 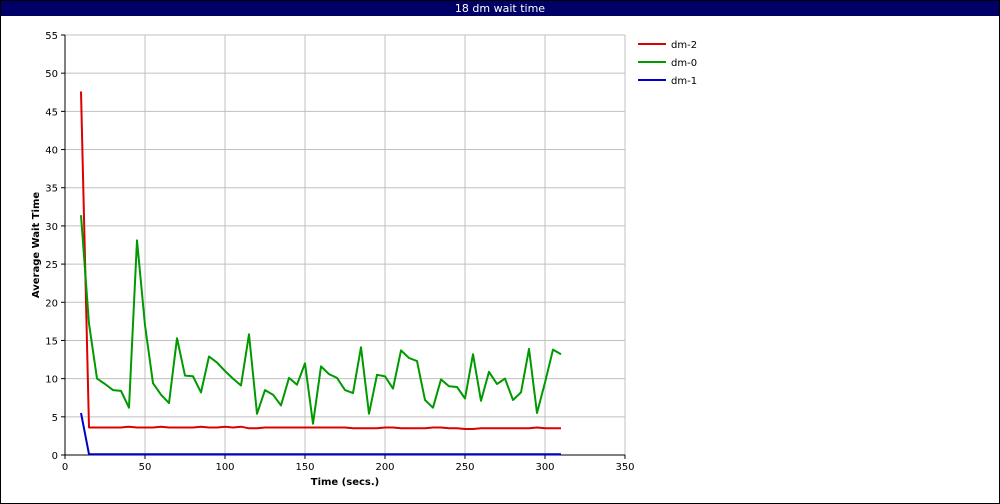 I want to click on y-tick-label: 20, so click(x=51, y=303).